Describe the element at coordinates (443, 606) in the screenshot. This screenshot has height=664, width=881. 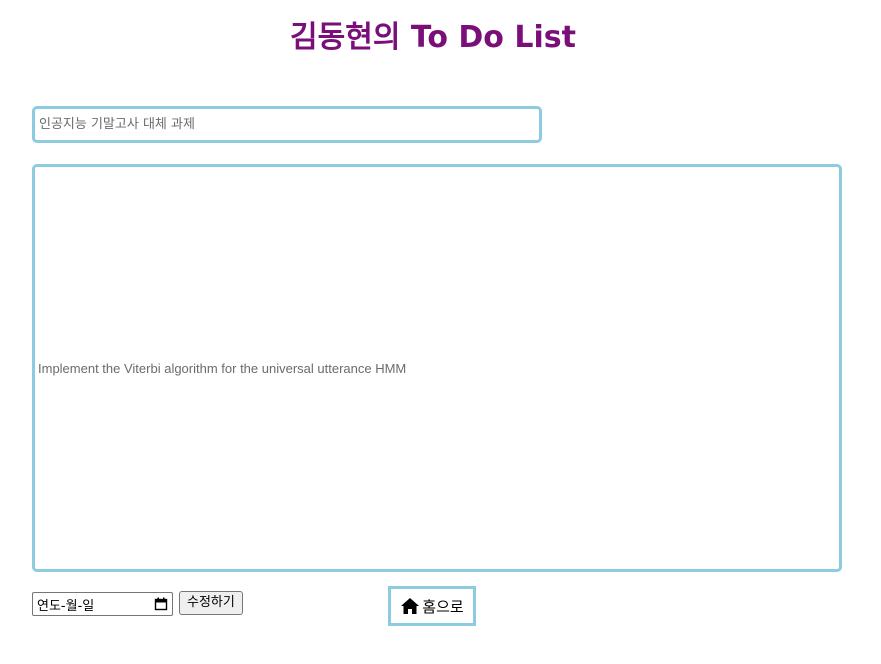
I see `home-button-label: 홈으로` at that location.